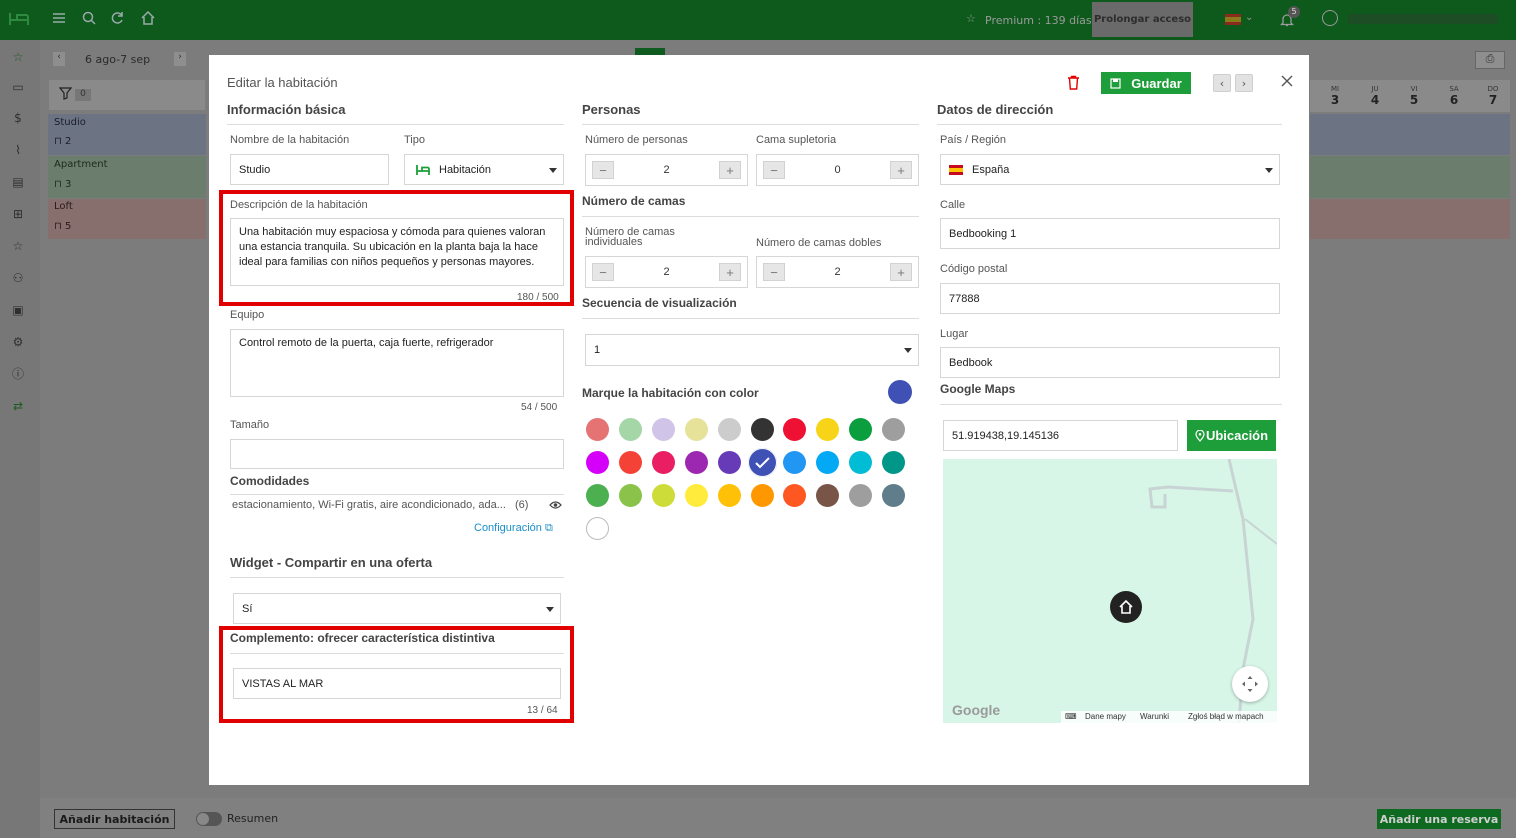 The height and width of the screenshot is (838, 1516). What do you see at coordinates (59, 18) in the screenshot?
I see `menu-icon` at bounding box center [59, 18].